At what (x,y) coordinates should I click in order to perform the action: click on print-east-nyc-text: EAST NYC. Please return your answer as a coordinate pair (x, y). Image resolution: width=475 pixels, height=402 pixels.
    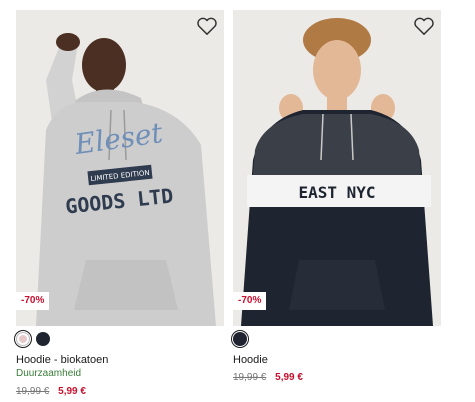
    Looking at the image, I should click on (336, 192).